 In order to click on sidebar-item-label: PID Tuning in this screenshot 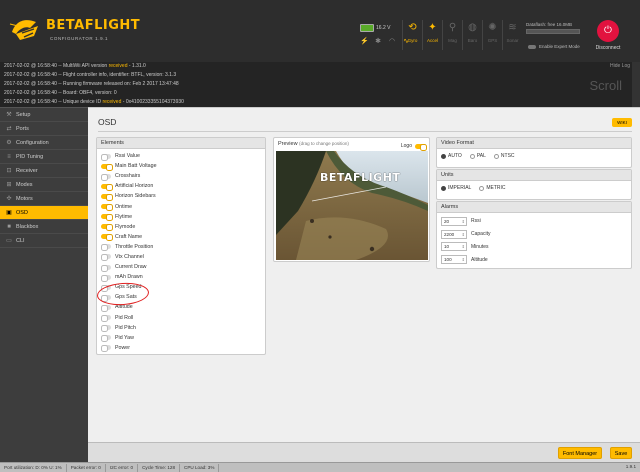, I will do `click(30, 156)`.